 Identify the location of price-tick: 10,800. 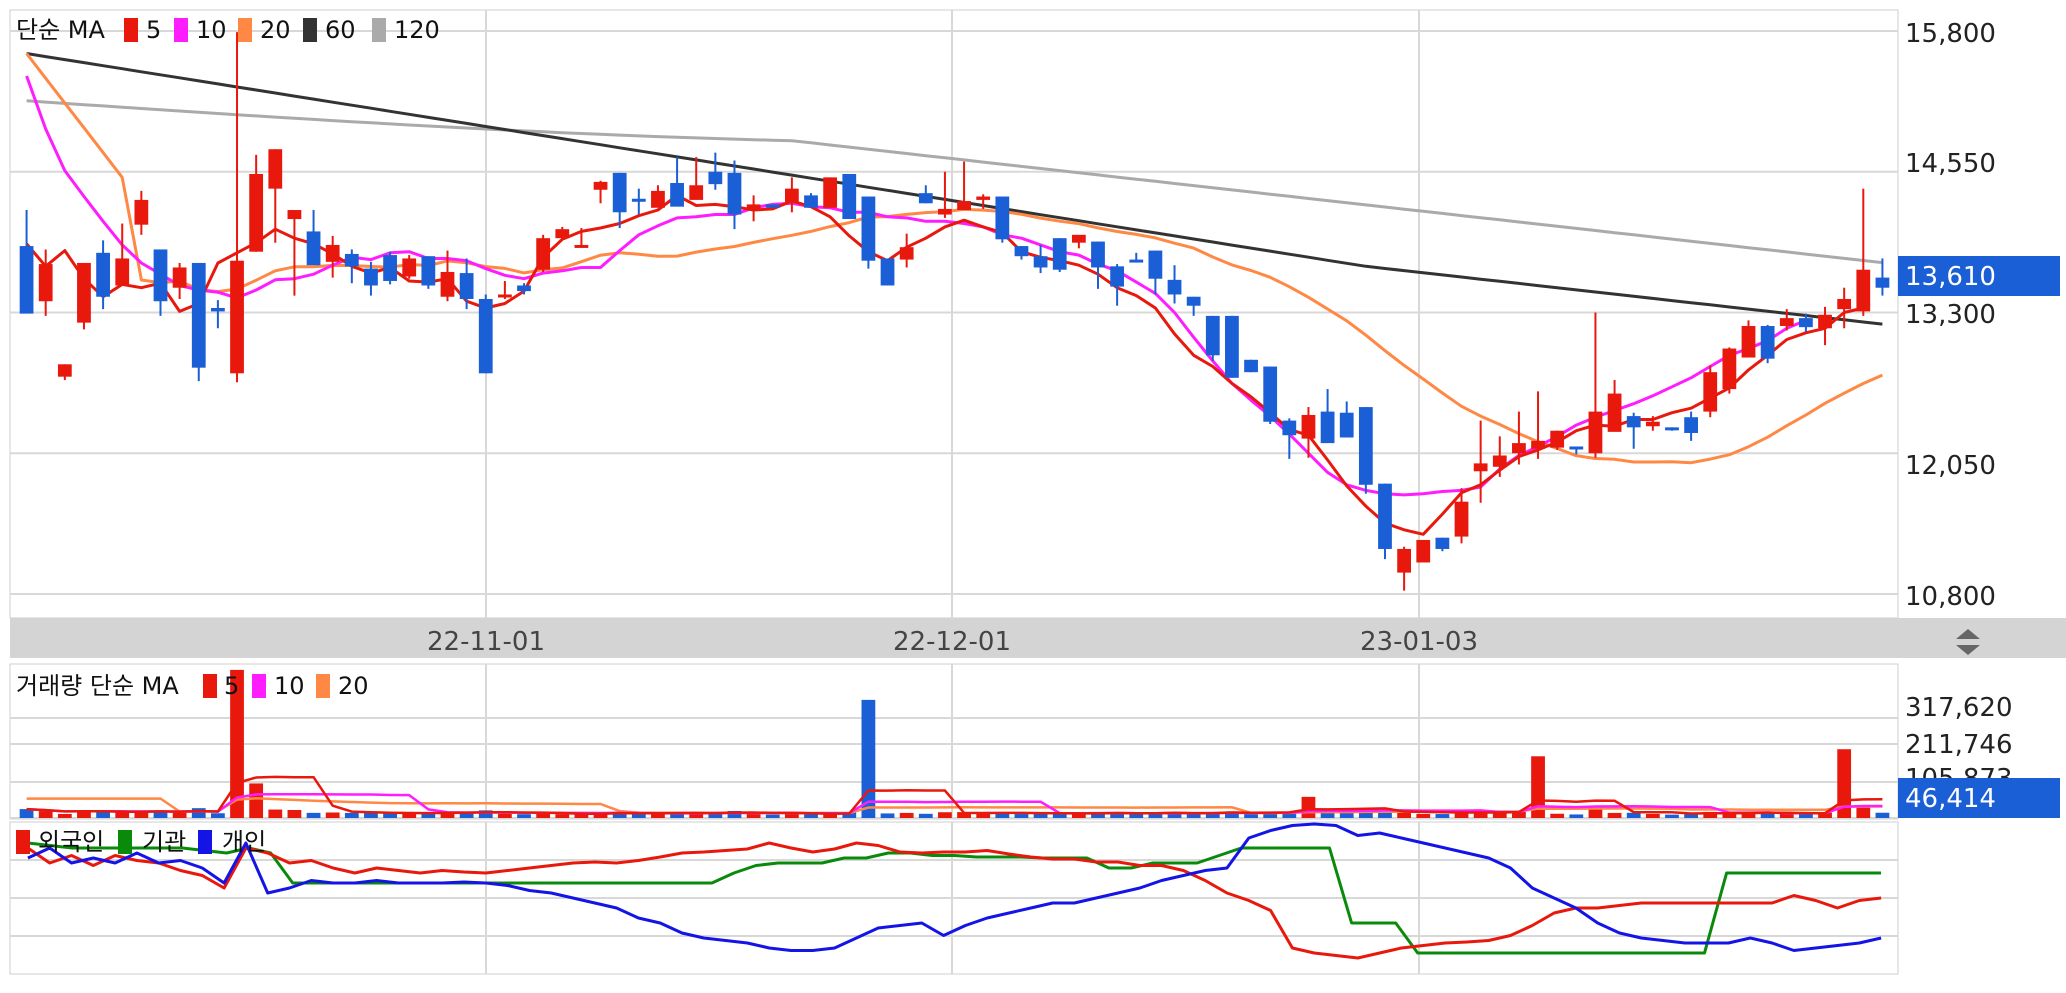
(1950, 597).